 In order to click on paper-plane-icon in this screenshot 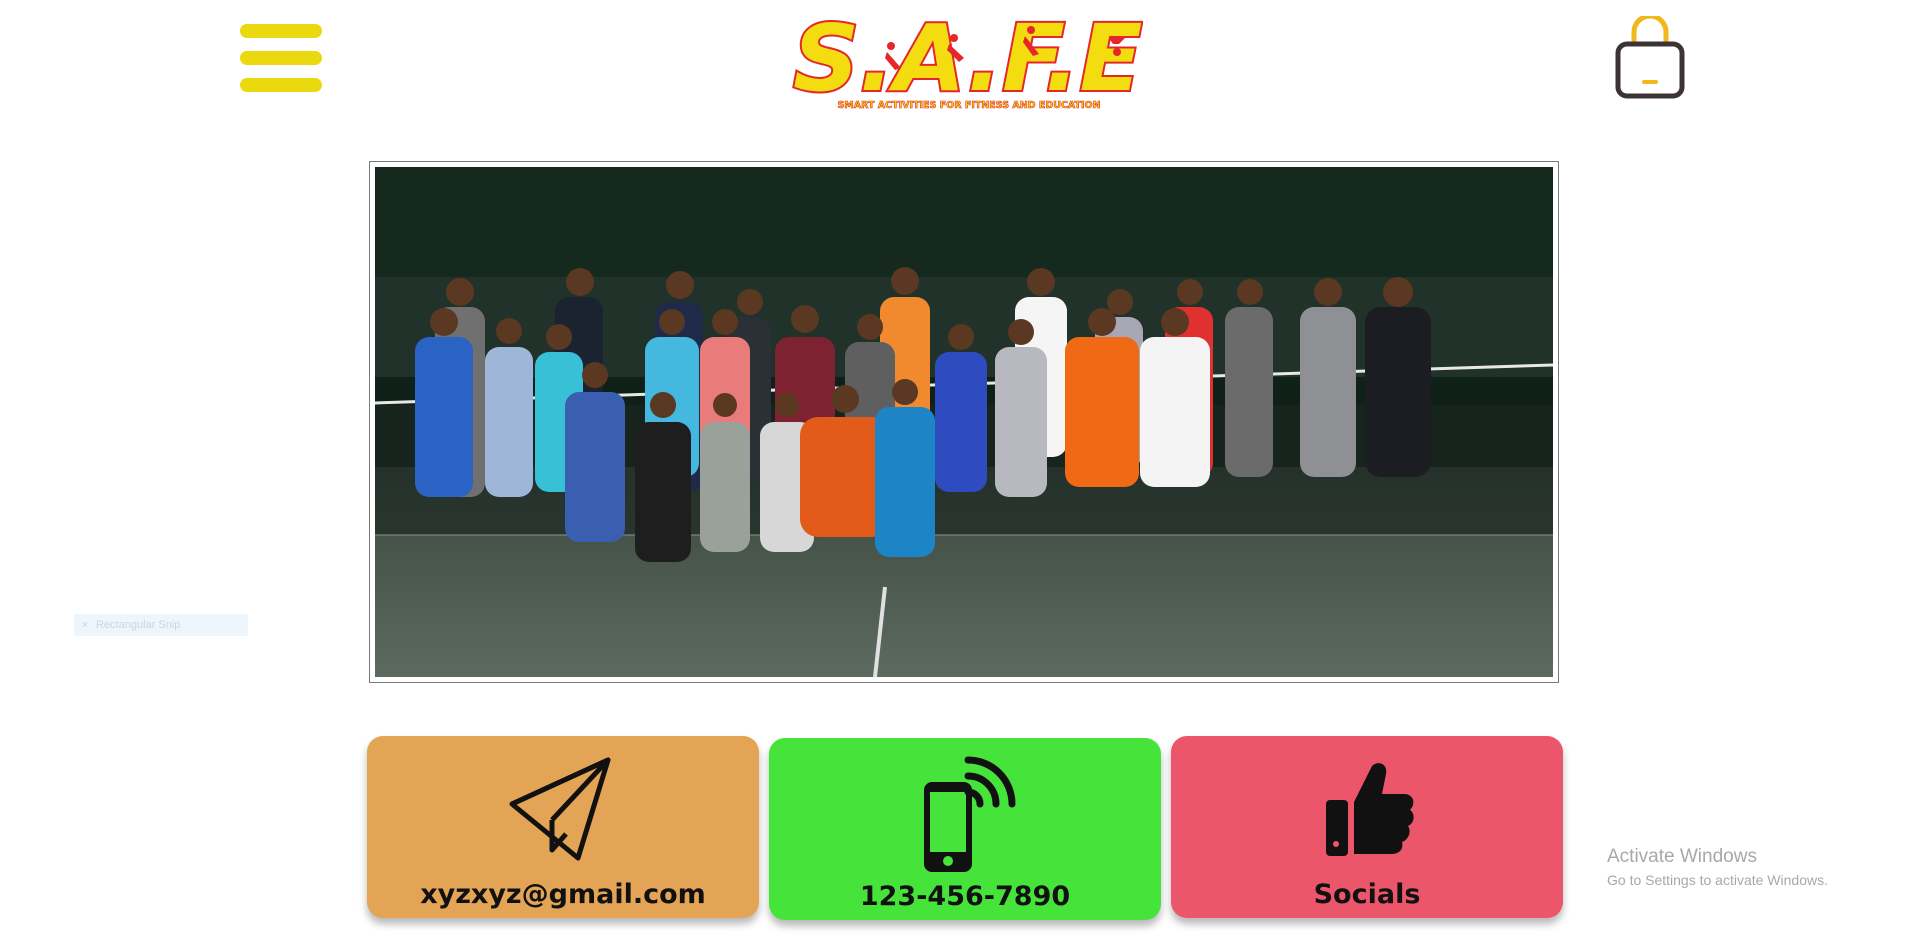, I will do `click(560, 809)`.